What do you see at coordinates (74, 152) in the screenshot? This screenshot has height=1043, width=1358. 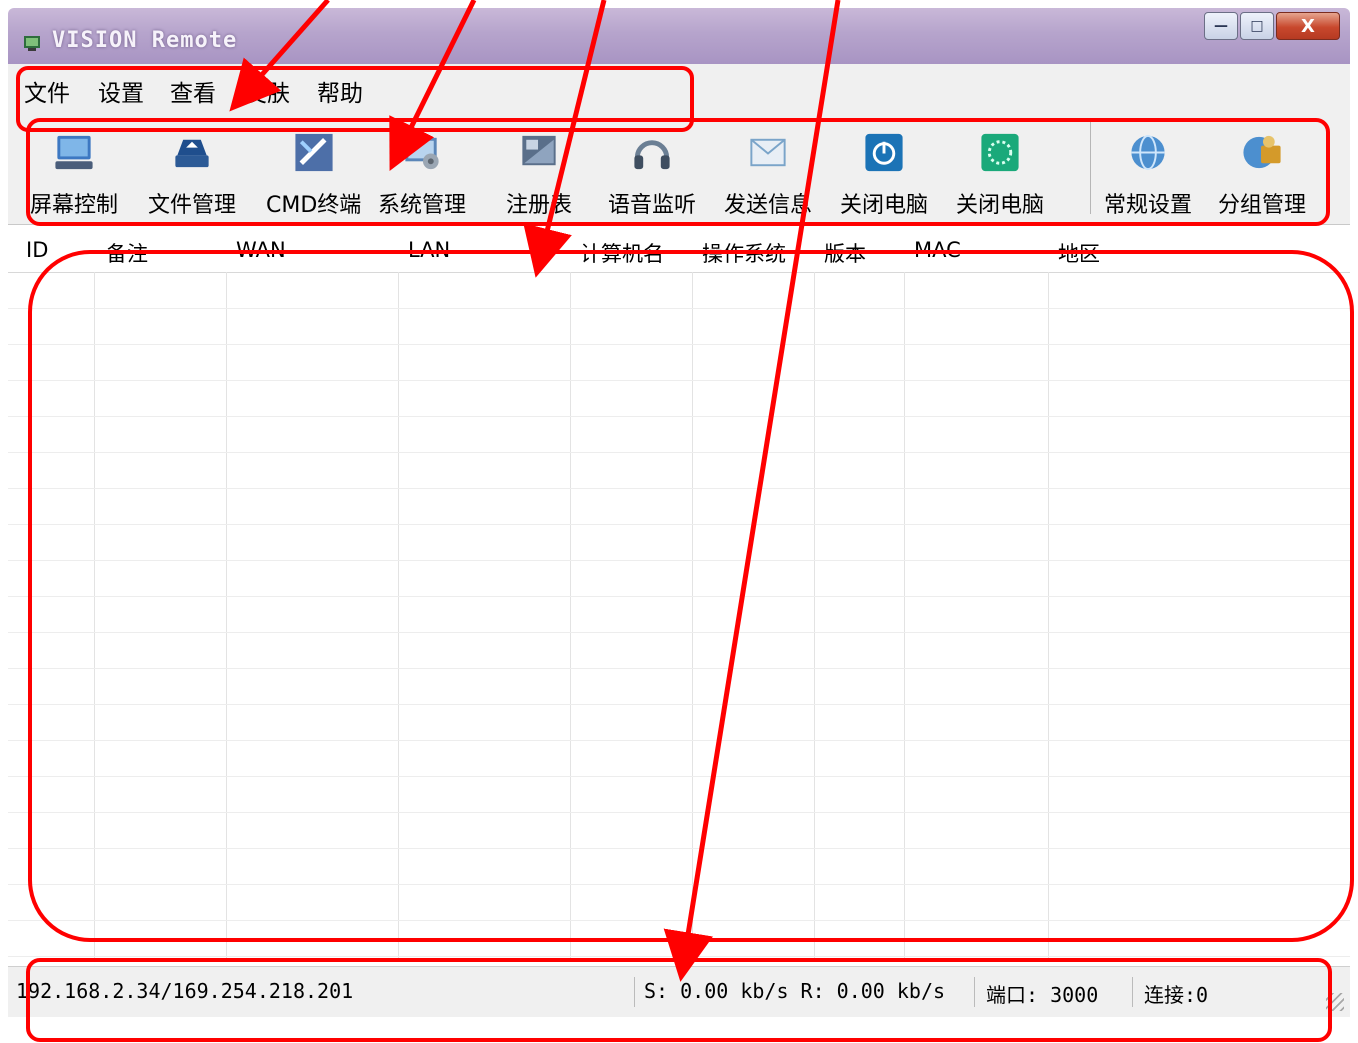 I see `monitor-icon` at bounding box center [74, 152].